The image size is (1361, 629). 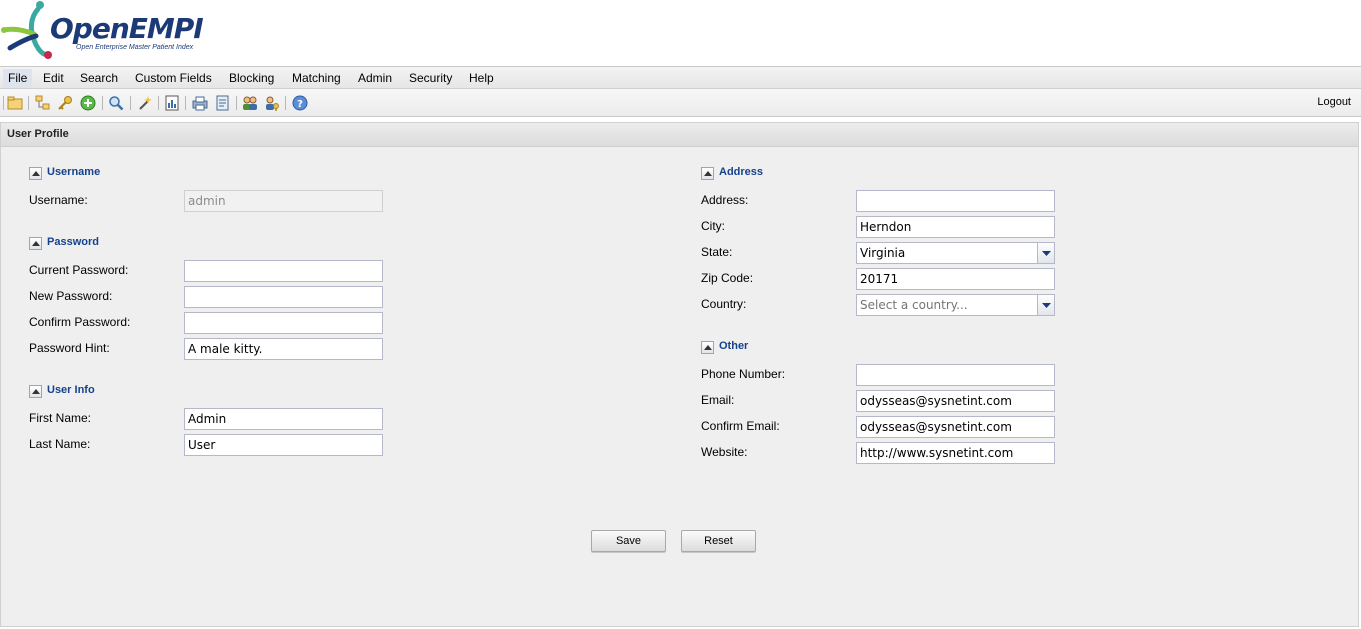 I want to click on email-field, so click(x=955, y=401).